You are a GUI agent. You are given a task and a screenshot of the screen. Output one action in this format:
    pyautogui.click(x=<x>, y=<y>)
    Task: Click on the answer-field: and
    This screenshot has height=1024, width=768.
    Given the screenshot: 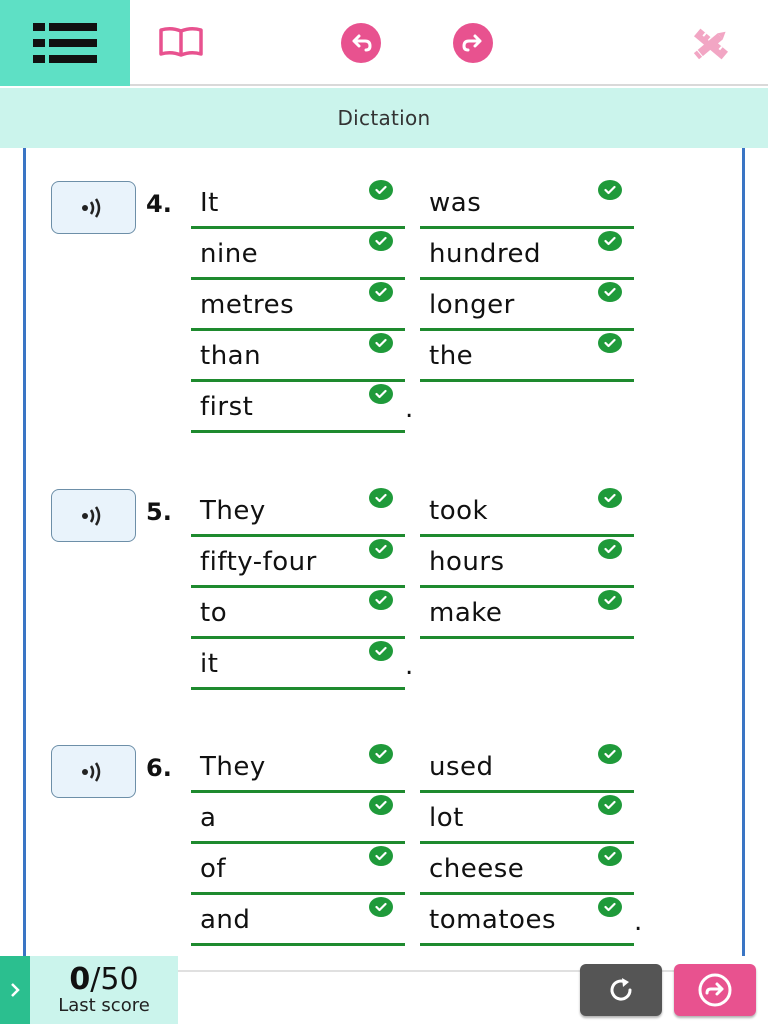 What is the action you would take?
    pyautogui.click(x=298, y=920)
    